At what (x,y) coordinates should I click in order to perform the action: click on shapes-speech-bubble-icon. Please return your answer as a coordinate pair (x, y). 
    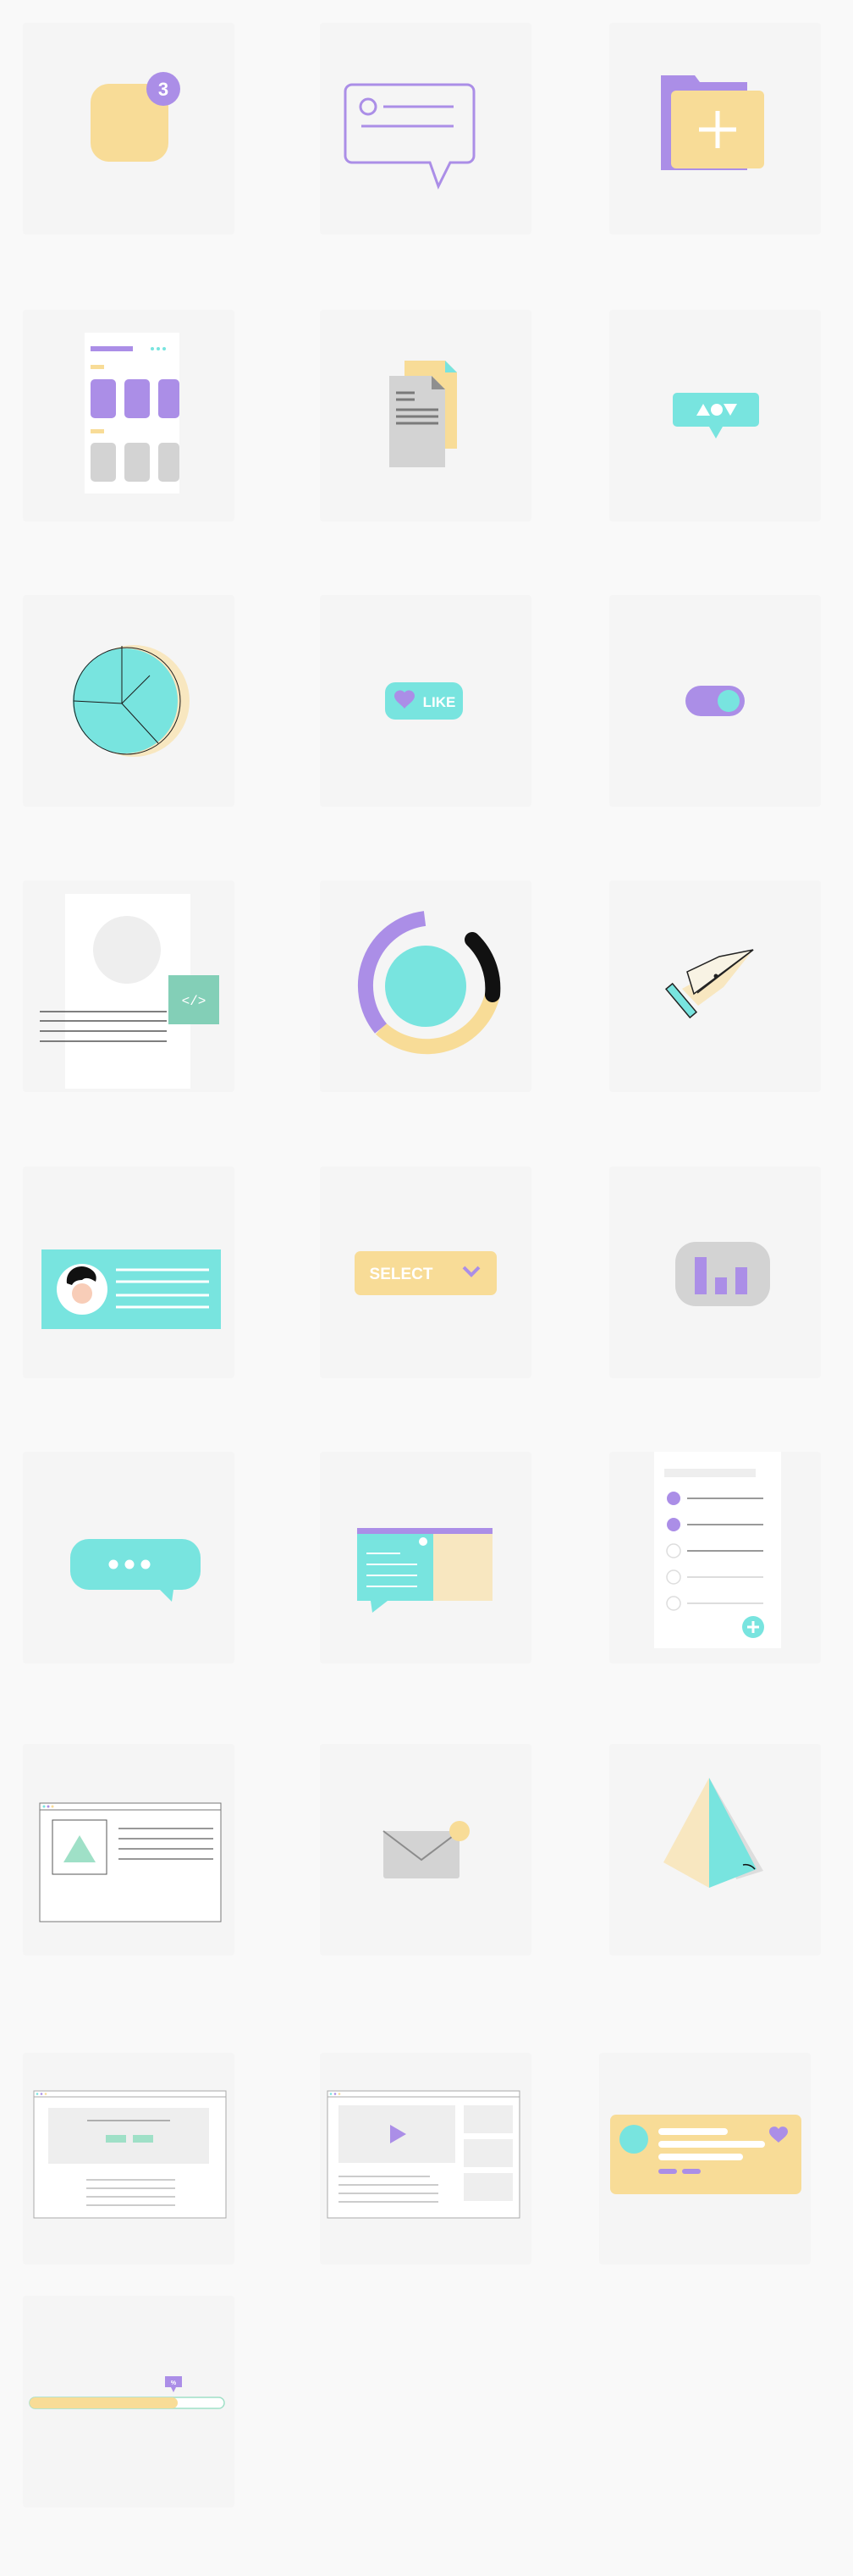
    Looking at the image, I should click on (716, 416).